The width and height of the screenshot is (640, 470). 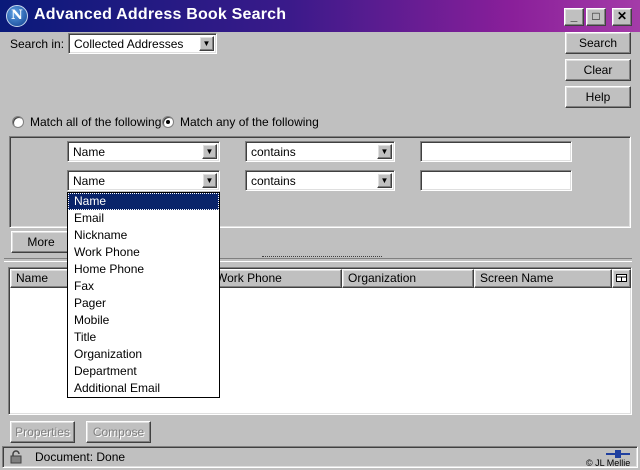 What do you see at coordinates (143, 252) in the screenshot?
I see `dropdown-option-work-phone: Work Phone` at bounding box center [143, 252].